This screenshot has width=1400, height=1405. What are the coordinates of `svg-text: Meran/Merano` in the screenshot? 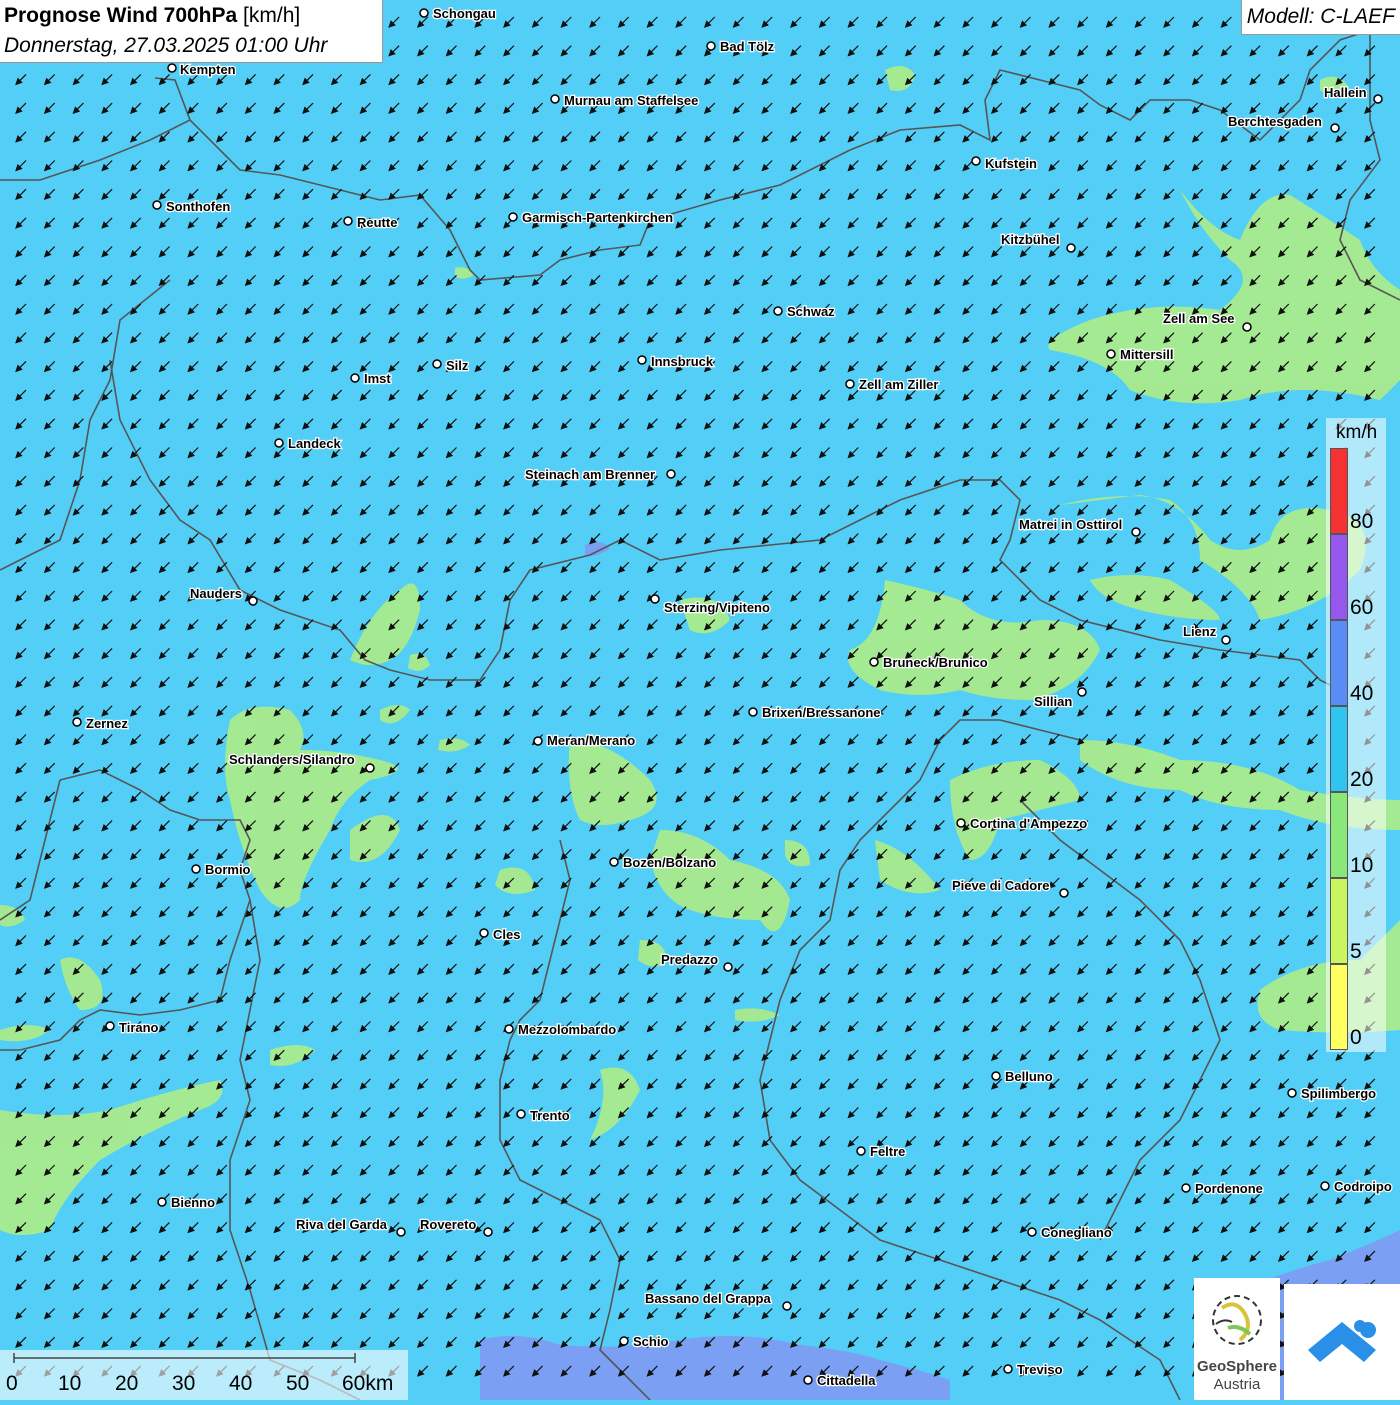 It's located at (591, 740).